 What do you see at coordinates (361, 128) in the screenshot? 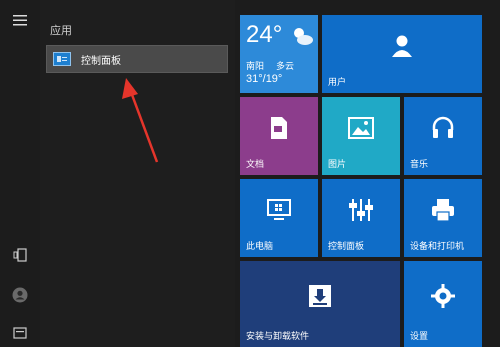
I see `image-icon` at bounding box center [361, 128].